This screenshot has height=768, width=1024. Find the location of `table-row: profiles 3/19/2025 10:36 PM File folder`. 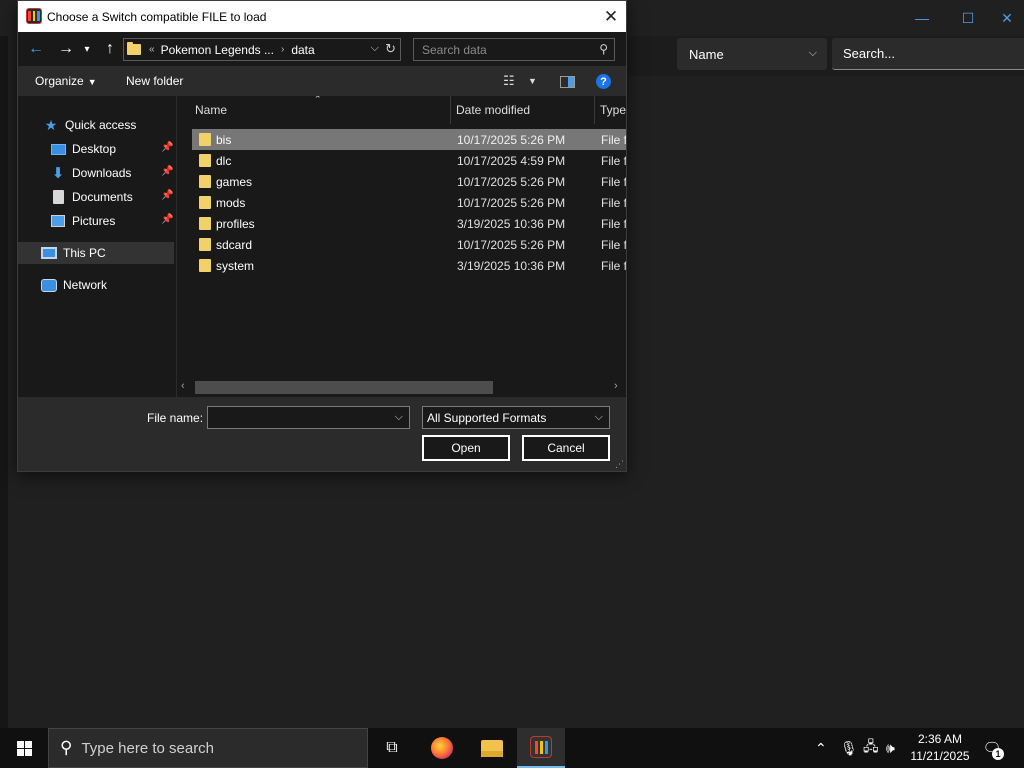

table-row: profiles 3/19/2025 10:36 PM File folder is located at coordinates (409, 223).